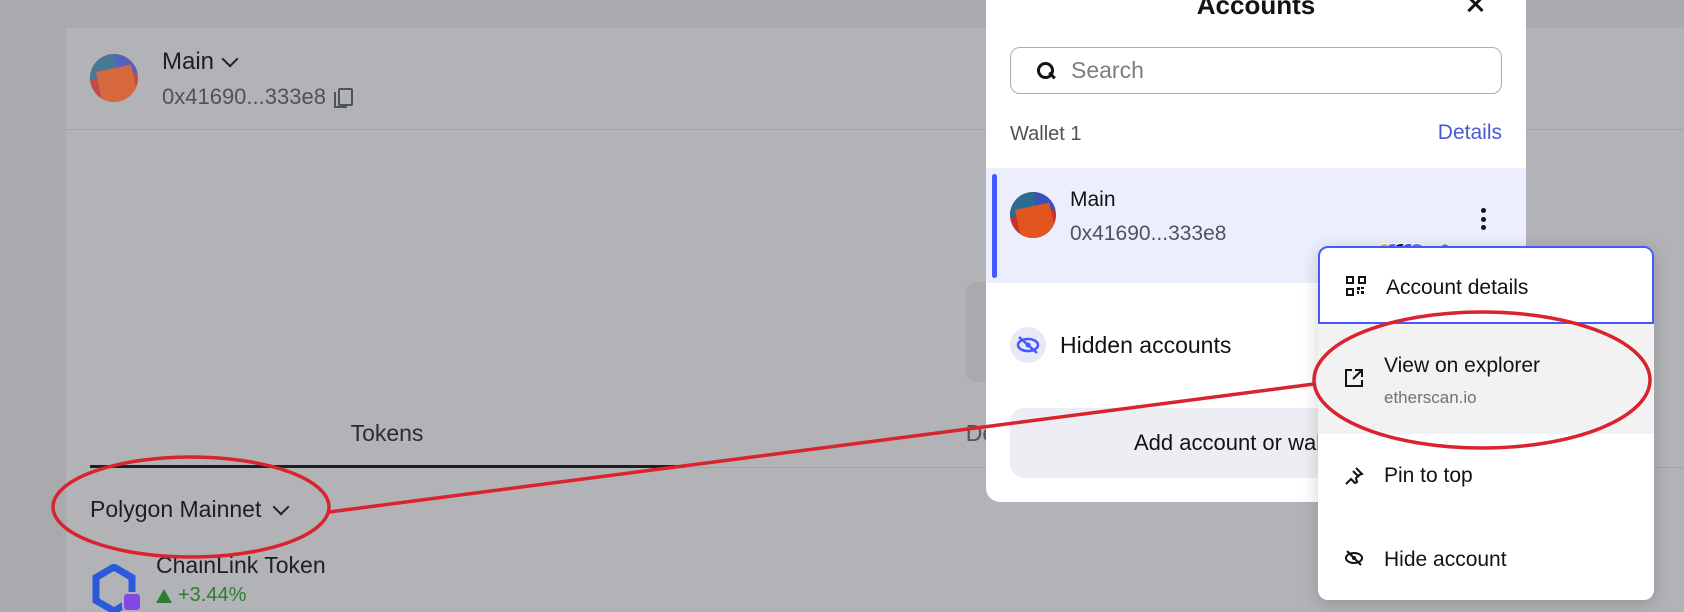  What do you see at coordinates (1475, 8) in the screenshot?
I see `close-icon` at bounding box center [1475, 8].